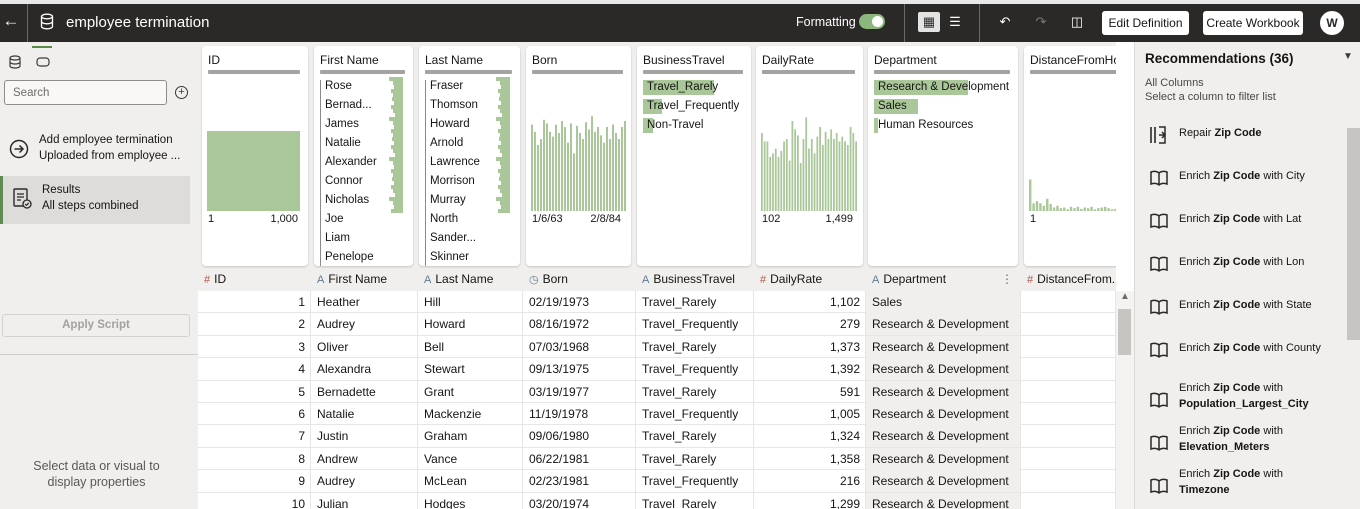 This screenshot has height=509, width=1360. Describe the element at coordinates (810, 391) in the screenshot. I see `table-cell: 591` at that location.